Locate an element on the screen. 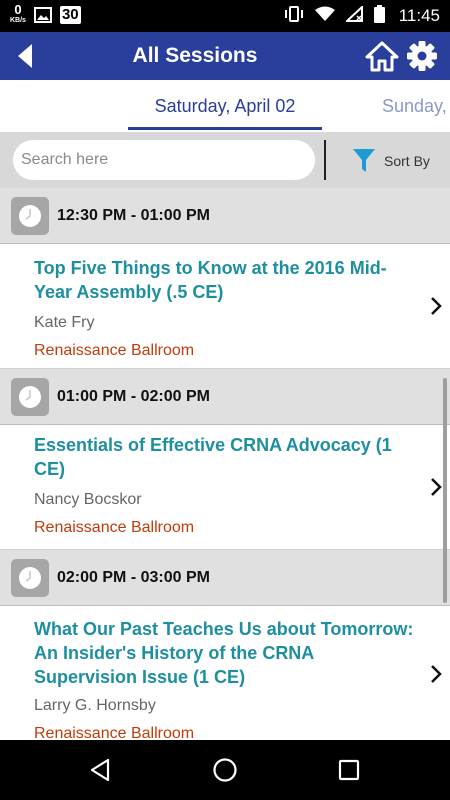  search-bar-area: Sort By is located at coordinates (225, 160).